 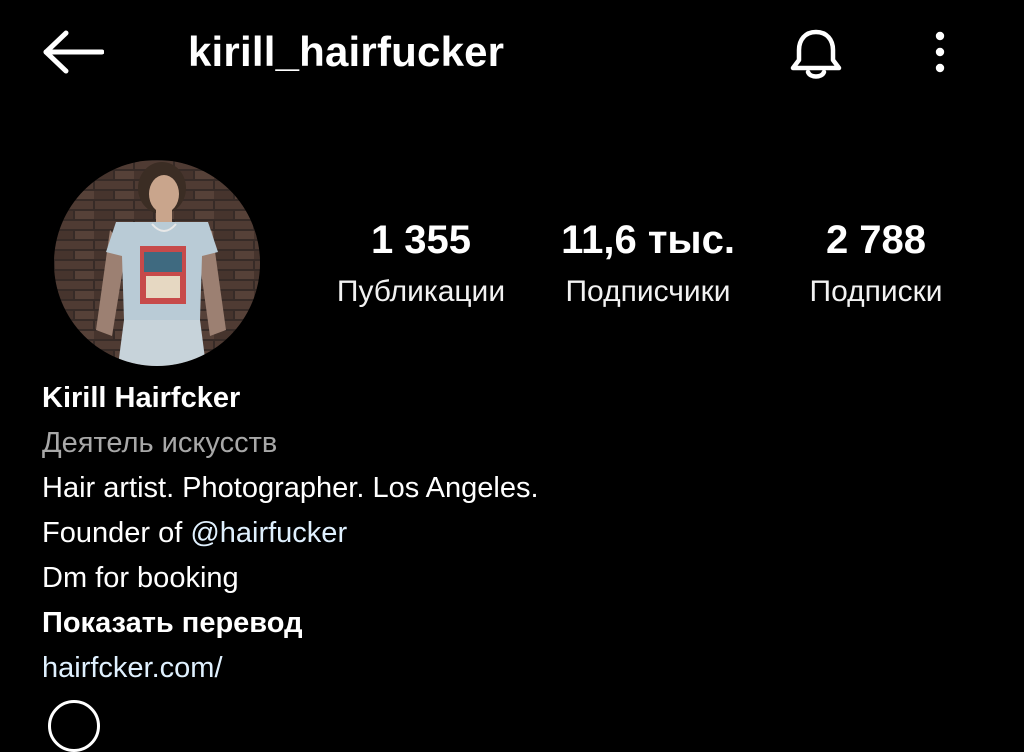 I want to click on posts-count: 1 355, so click(x=421, y=240).